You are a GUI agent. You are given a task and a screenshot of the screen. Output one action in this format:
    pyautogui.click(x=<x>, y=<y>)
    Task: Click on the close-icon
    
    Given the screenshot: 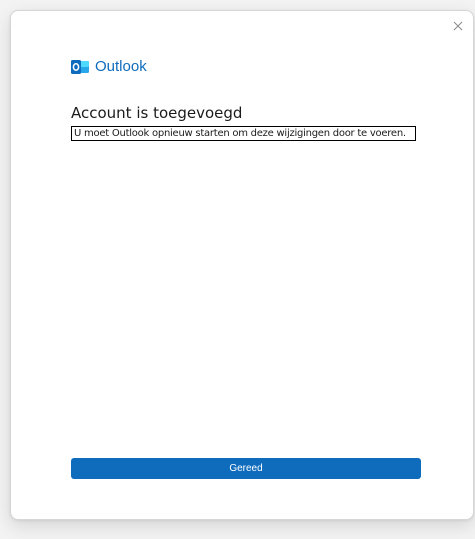 What is the action you would take?
    pyautogui.click(x=458, y=26)
    